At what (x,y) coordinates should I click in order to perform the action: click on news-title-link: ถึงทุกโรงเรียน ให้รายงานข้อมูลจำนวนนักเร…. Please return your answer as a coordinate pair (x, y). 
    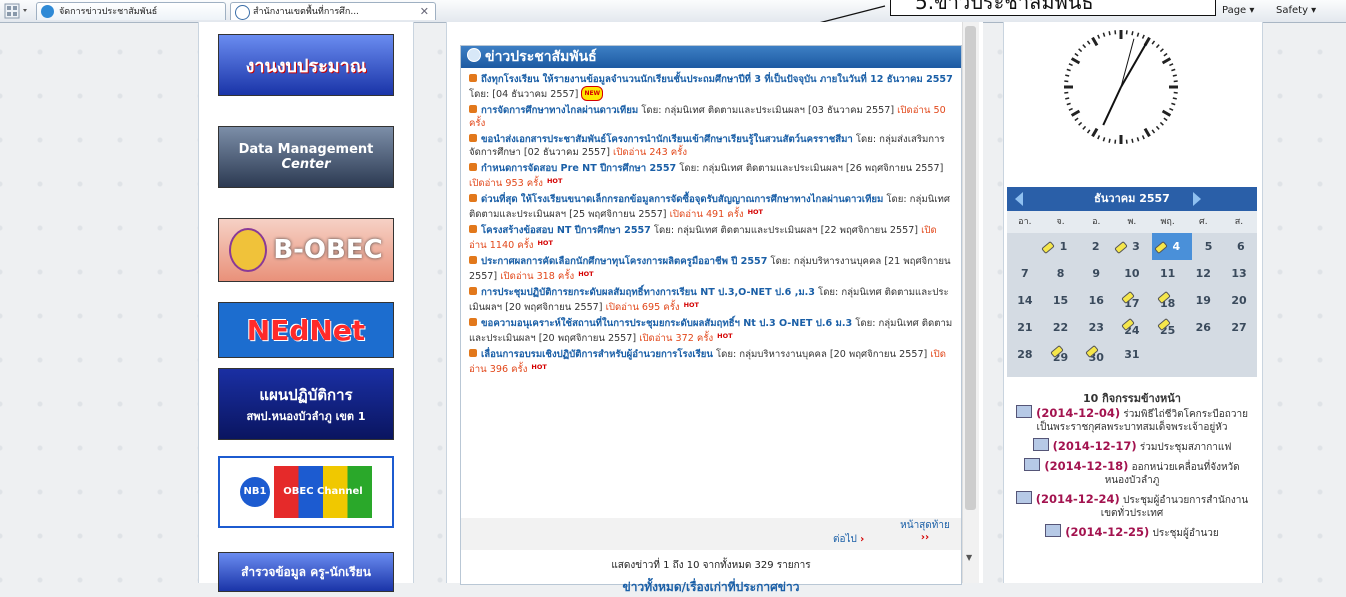
    Looking at the image, I should click on (717, 79).